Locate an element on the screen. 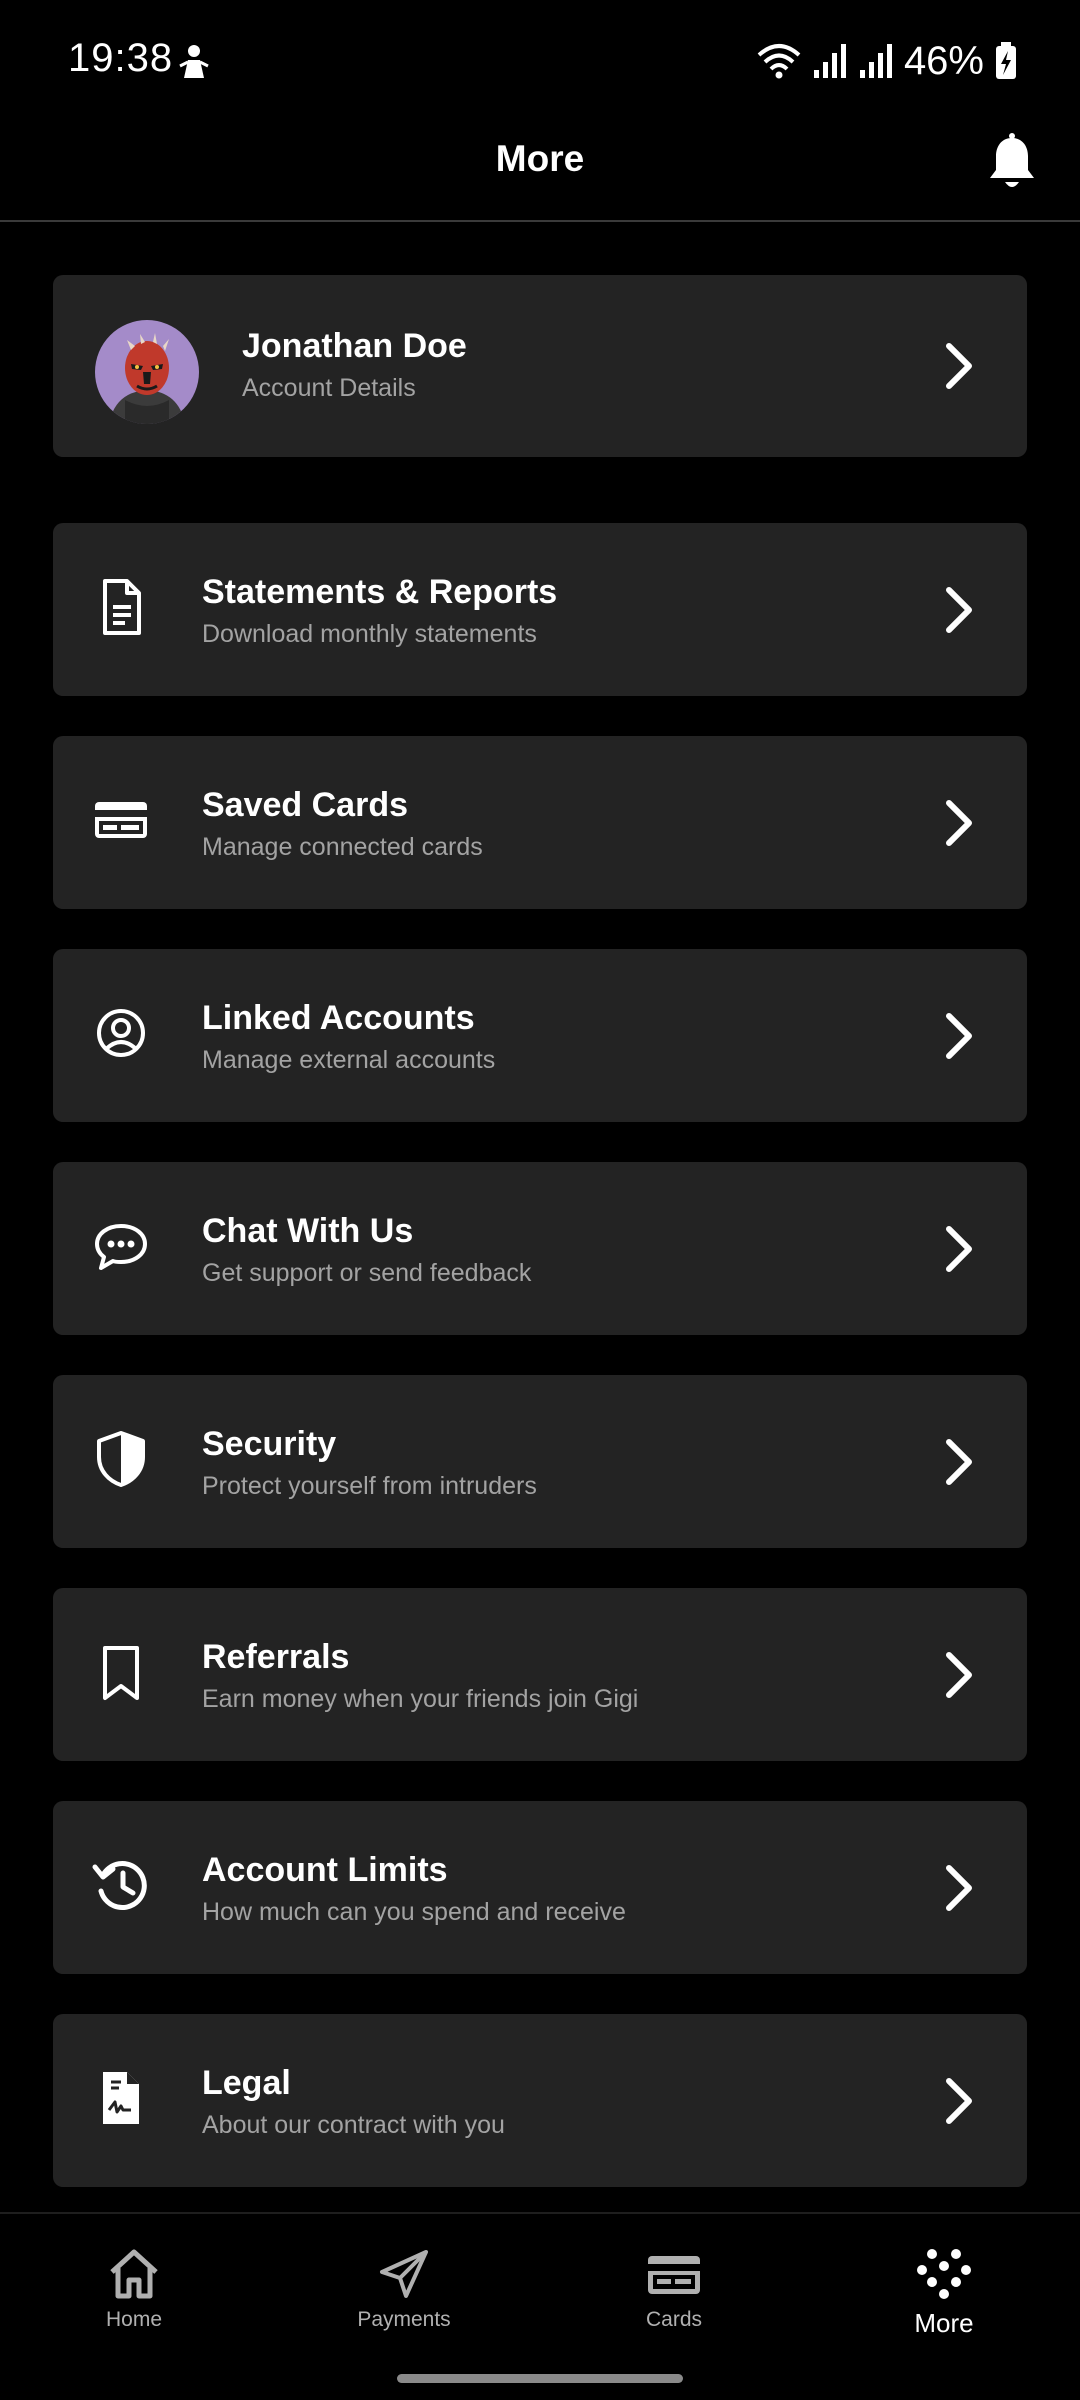 This screenshot has width=1080, height=2400. nav-payments: Payments is located at coordinates (404, 2289).